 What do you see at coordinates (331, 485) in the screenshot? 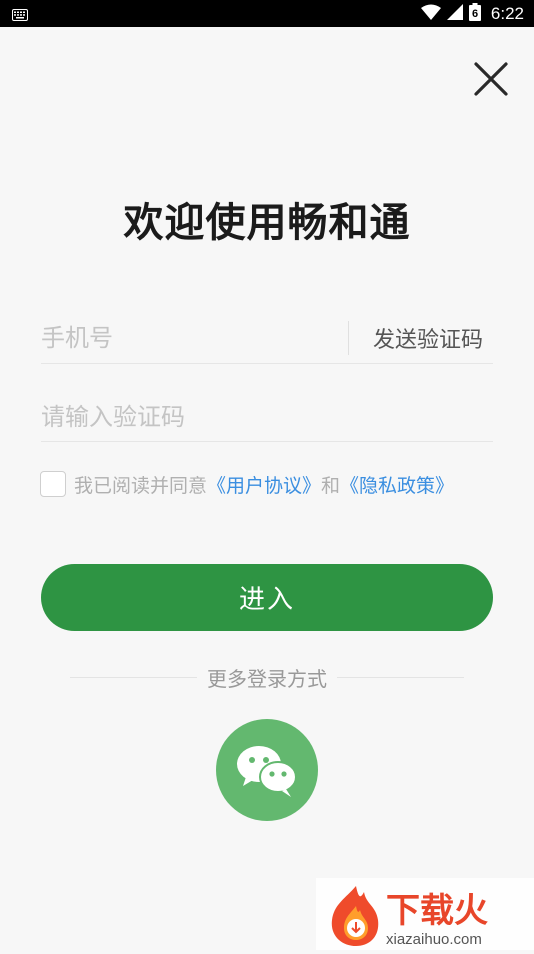
I see `agreement-conjunction: 和` at bounding box center [331, 485].